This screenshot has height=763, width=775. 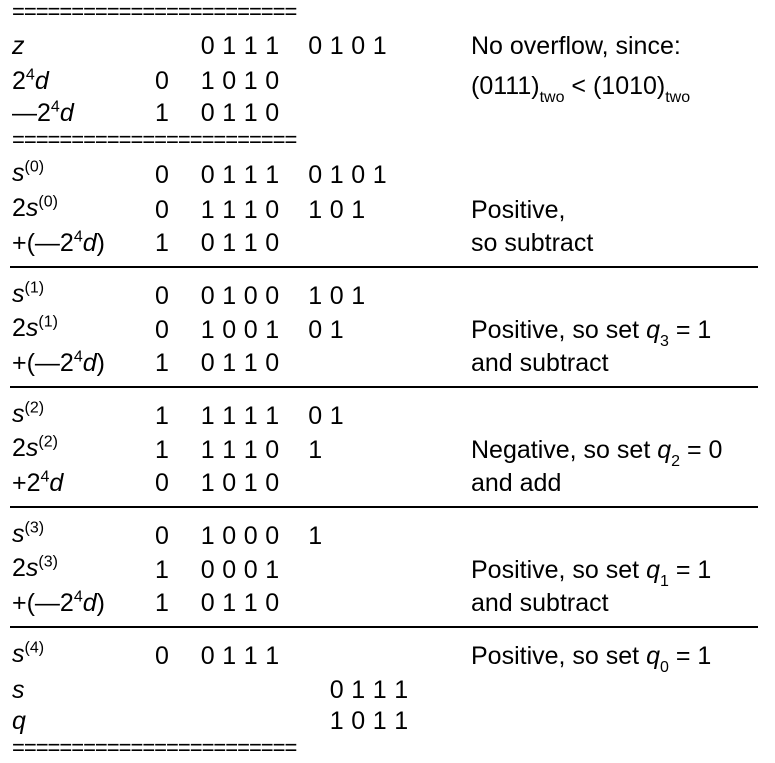 I want to click on row-label: 2s(3), so click(x=35, y=567).